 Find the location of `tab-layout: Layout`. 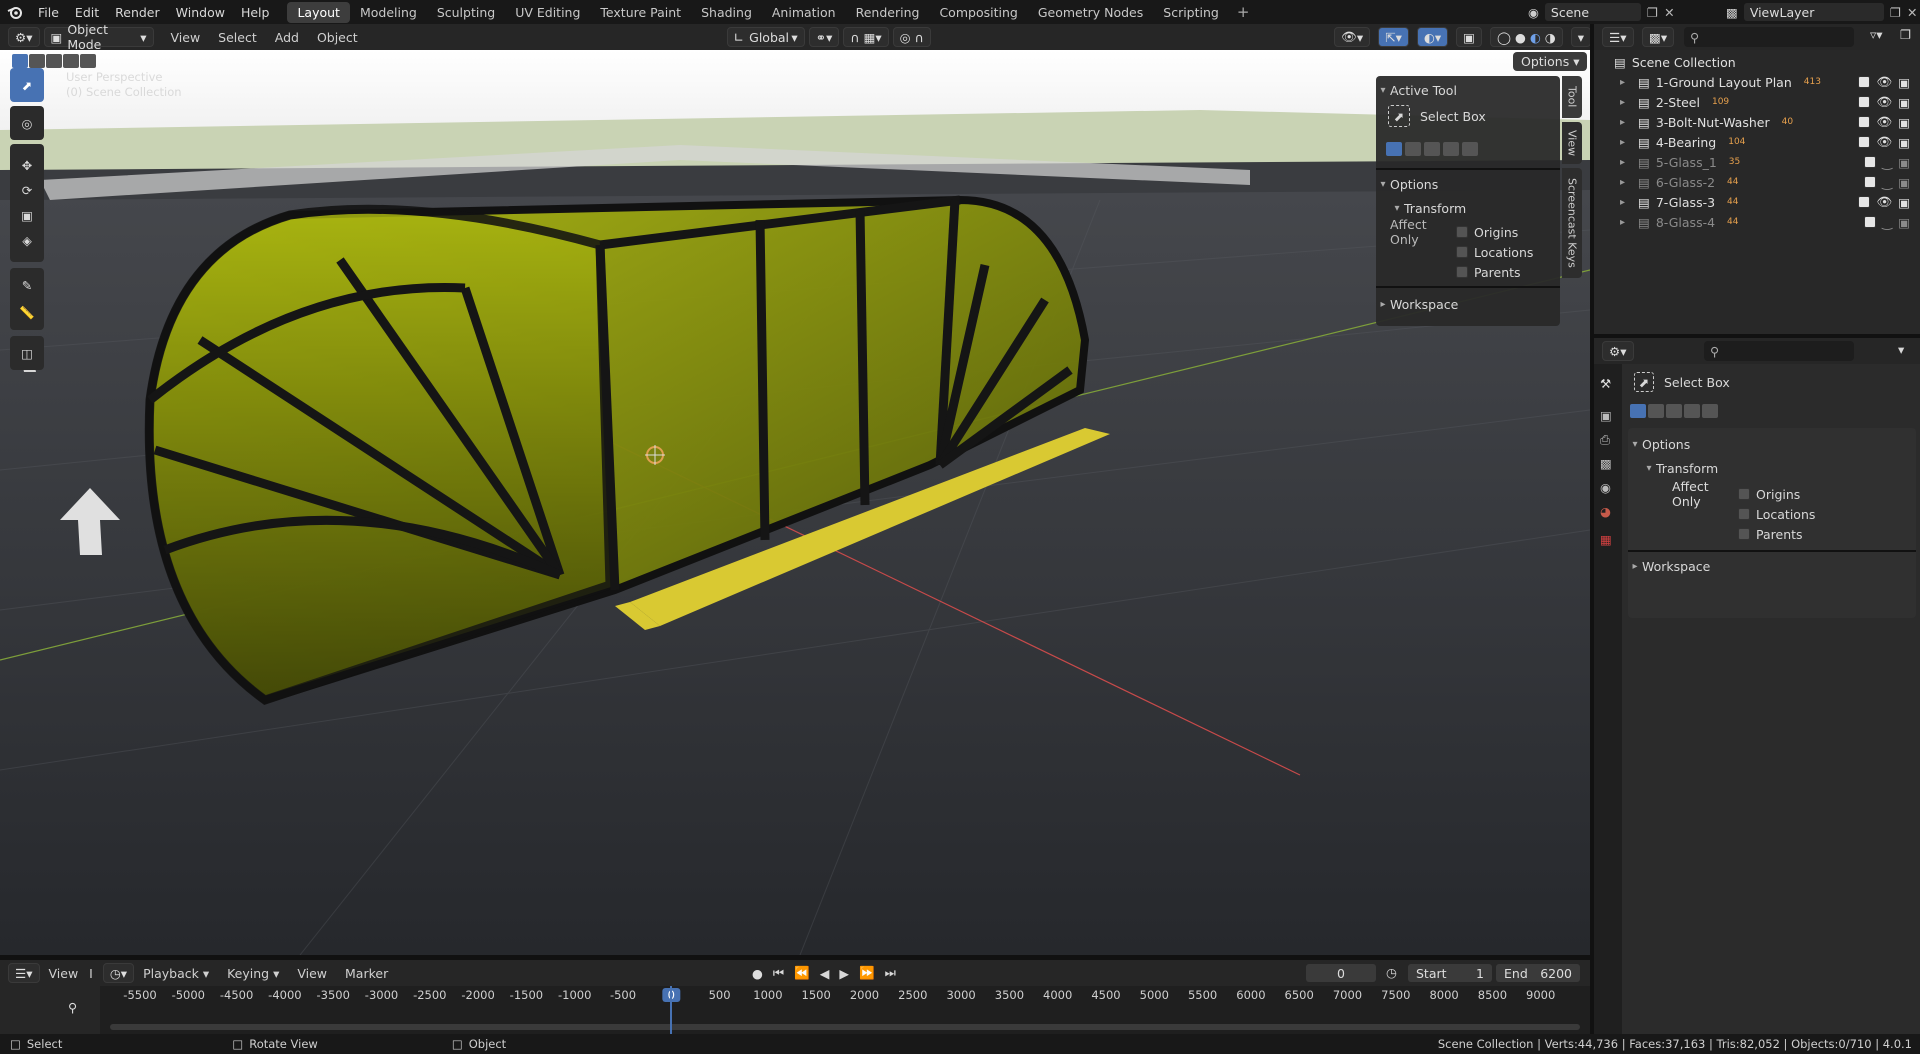

tab-layout: Layout is located at coordinates (318, 12).